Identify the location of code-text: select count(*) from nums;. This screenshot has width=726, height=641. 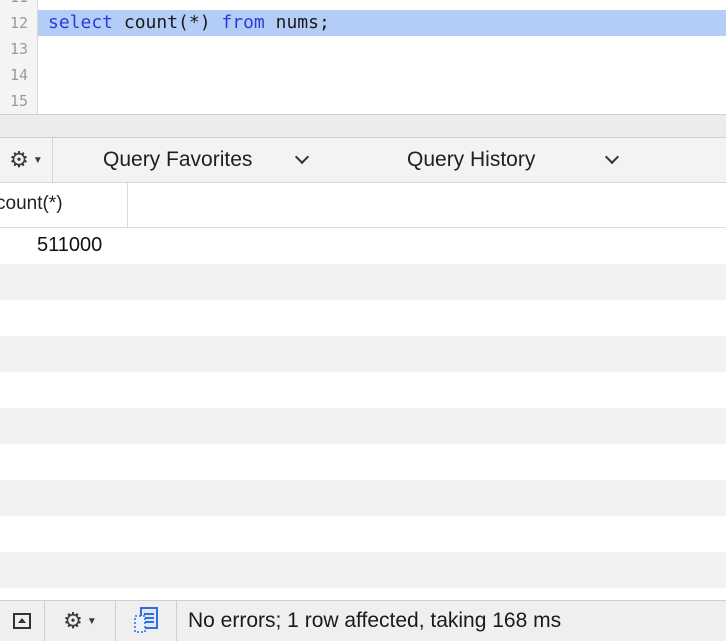
(189, 23).